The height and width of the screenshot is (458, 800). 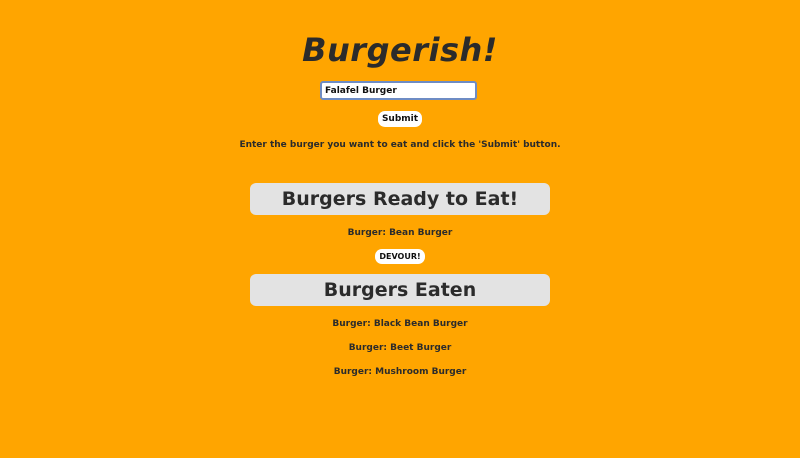 What do you see at coordinates (398, 90) in the screenshot?
I see `burger-name-input` at bounding box center [398, 90].